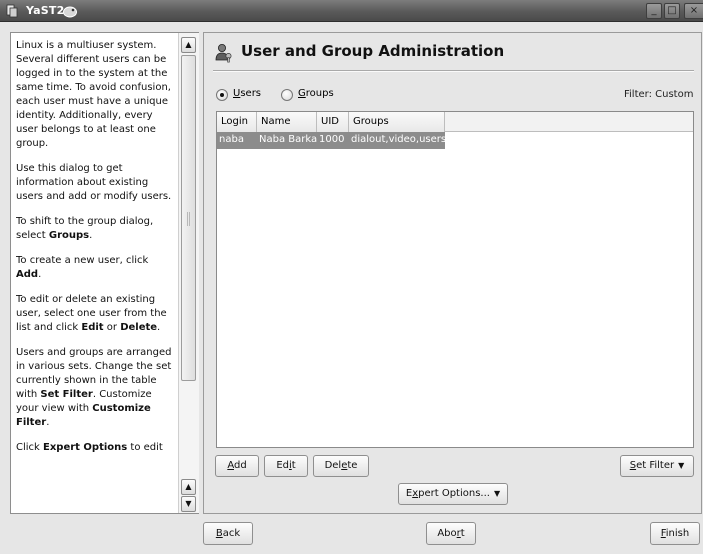 The image size is (703, 554). I want to click on maximize-button: □, so click(672, 11).